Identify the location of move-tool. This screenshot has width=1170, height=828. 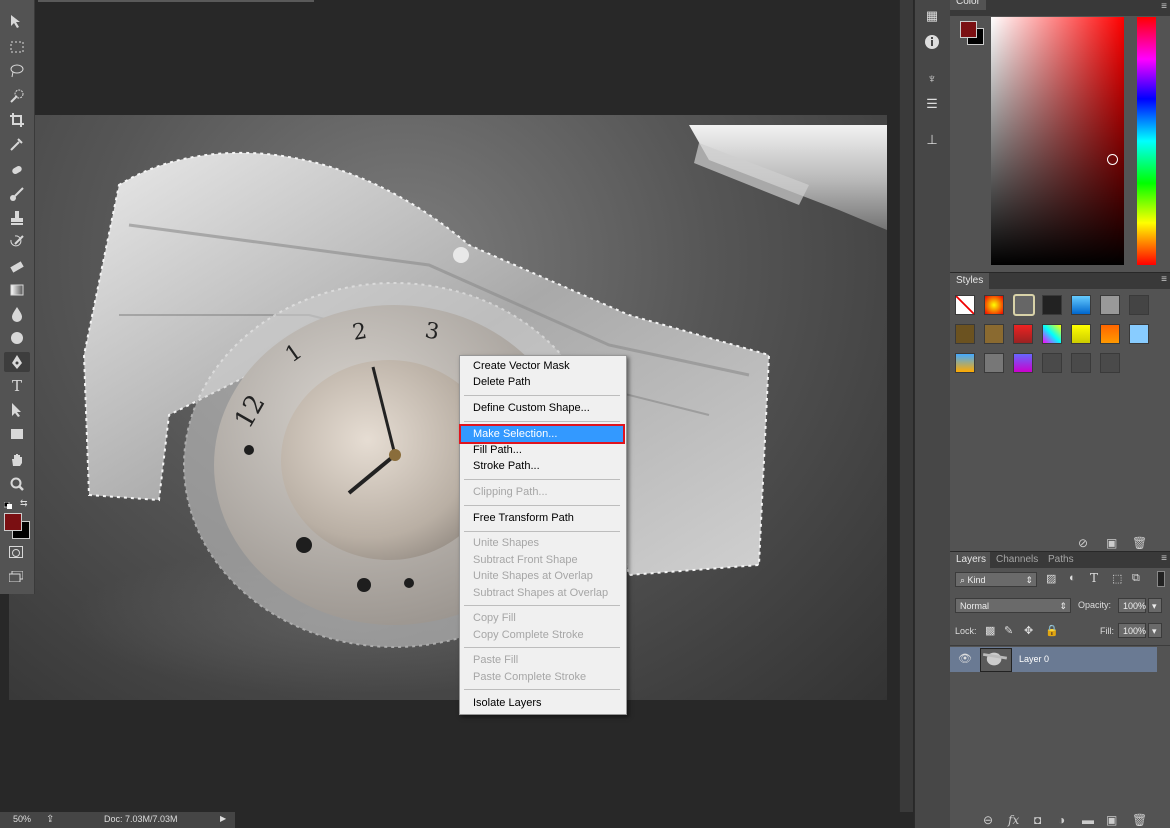
(17, 22).